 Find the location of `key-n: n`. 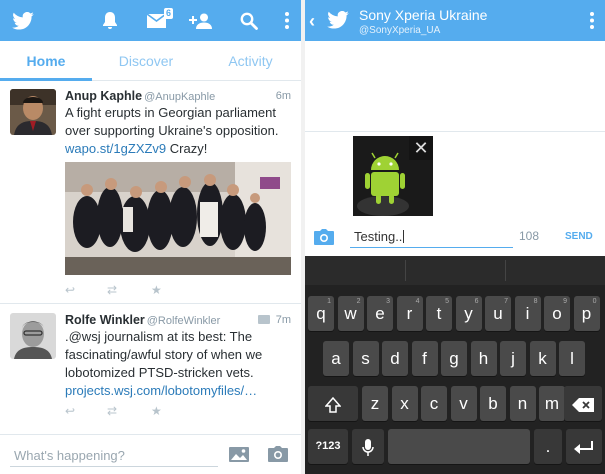

key-n: n is located at coordinates (522, 403).